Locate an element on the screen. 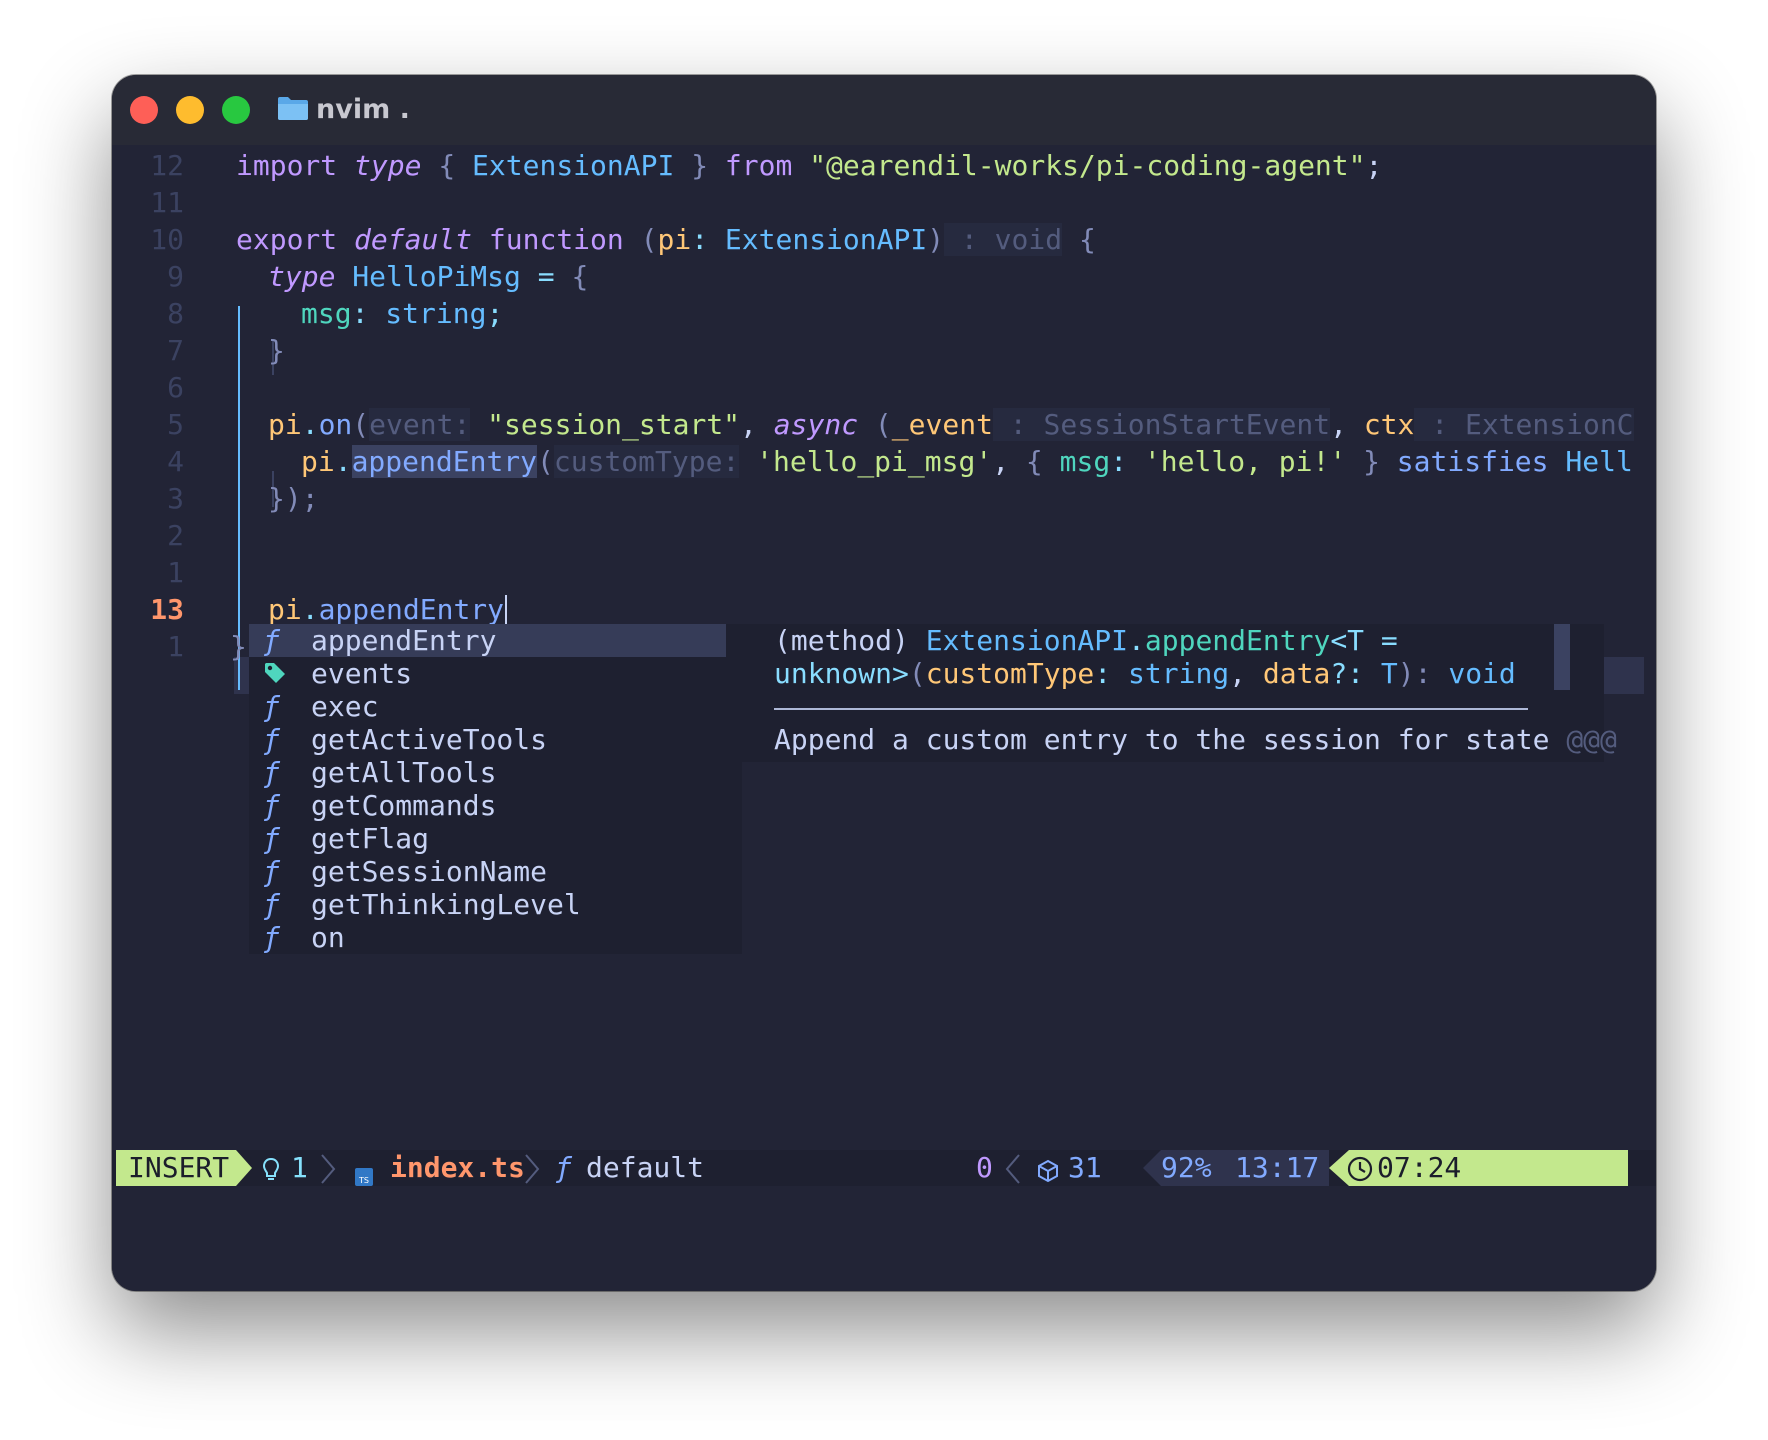 The width and height of the screenshot is (1768, 1440). mode-indicator: INSERT is located at coordinates (176, 1168).